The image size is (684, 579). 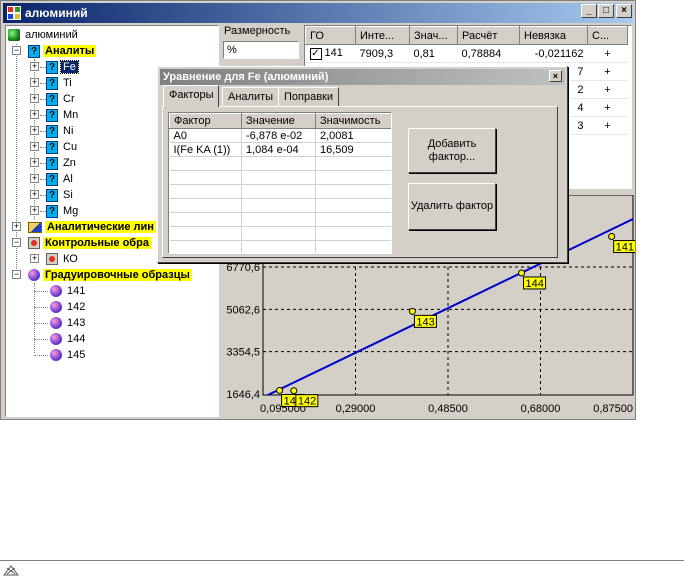 I want to click on point-label: 142, so click(x=307, y=402).